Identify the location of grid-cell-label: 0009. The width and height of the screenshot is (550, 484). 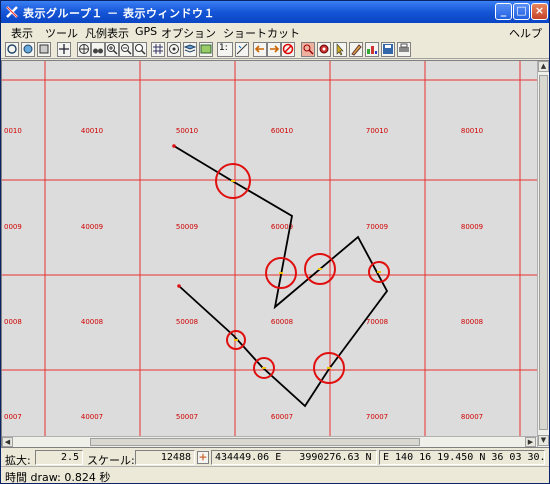
(13, 227).